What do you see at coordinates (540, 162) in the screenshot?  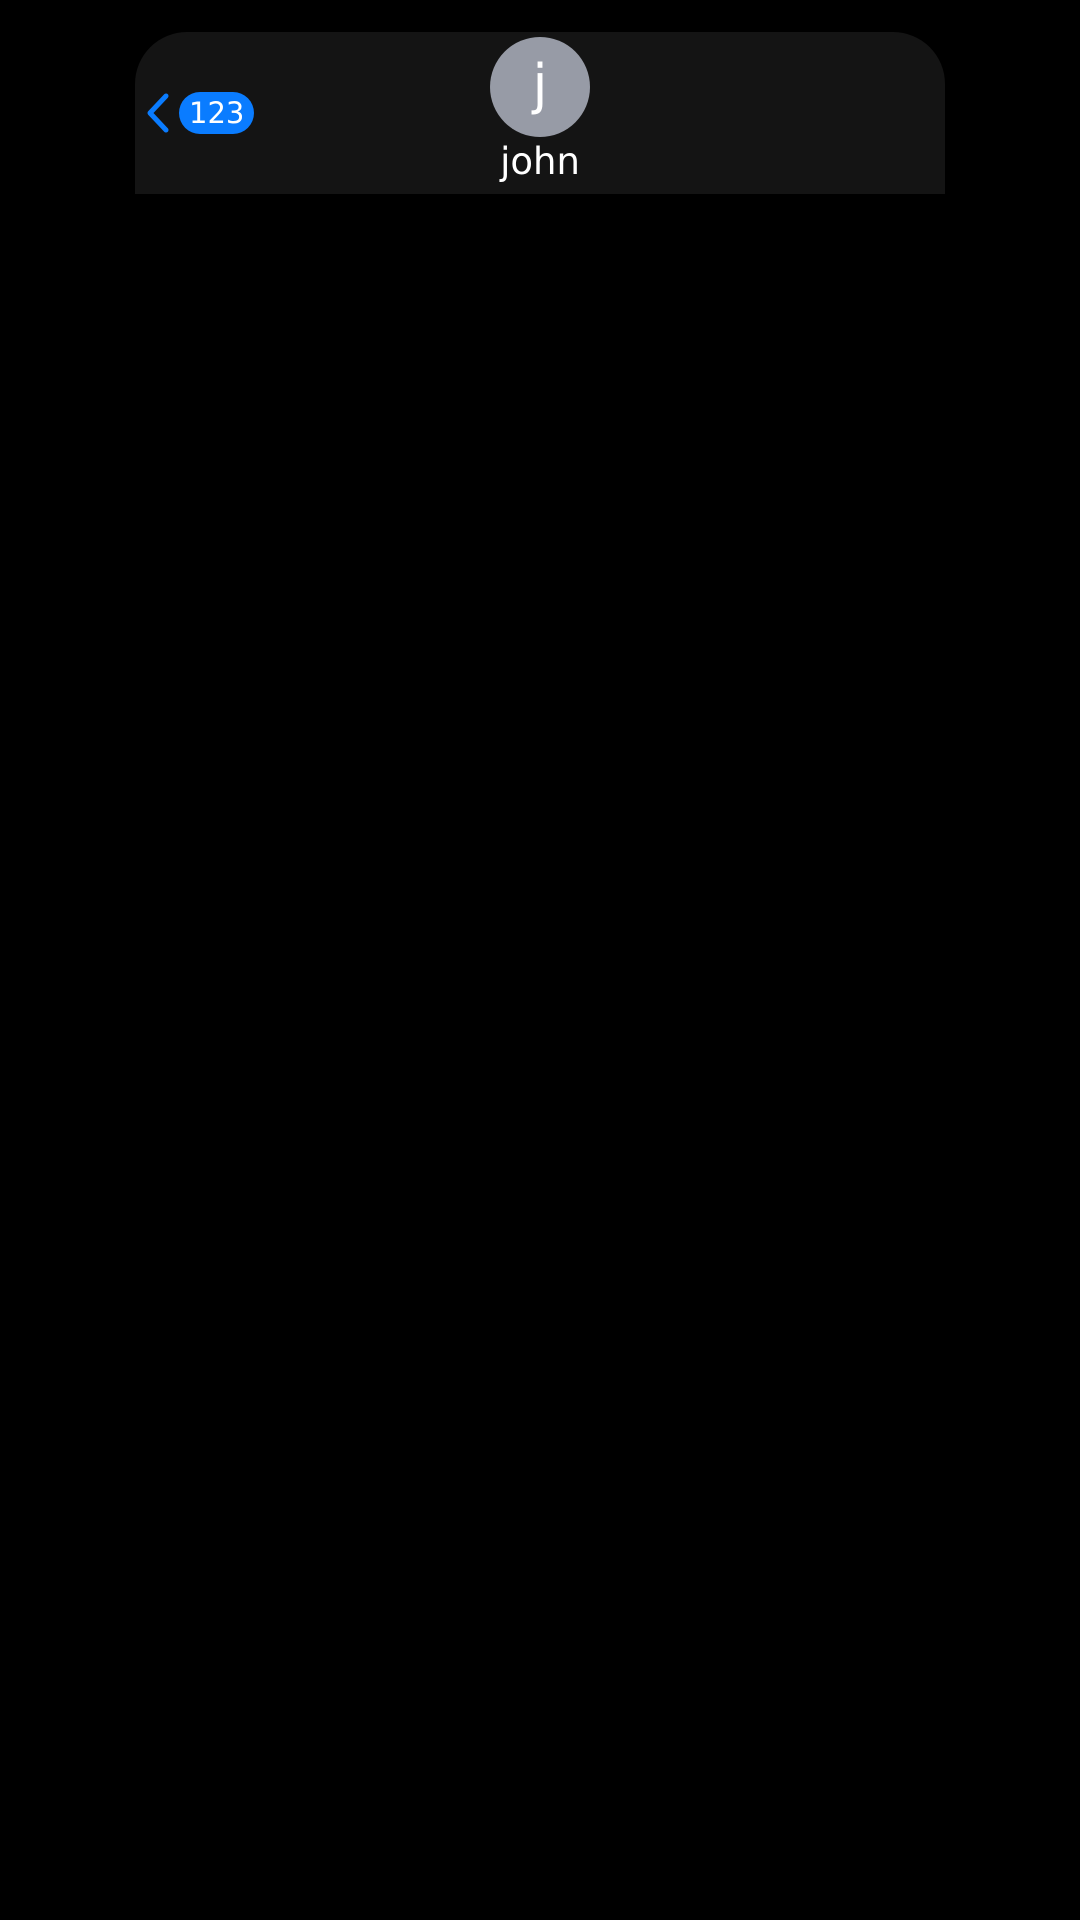 I see `contact-name: john` at bounding box center [540, 162].